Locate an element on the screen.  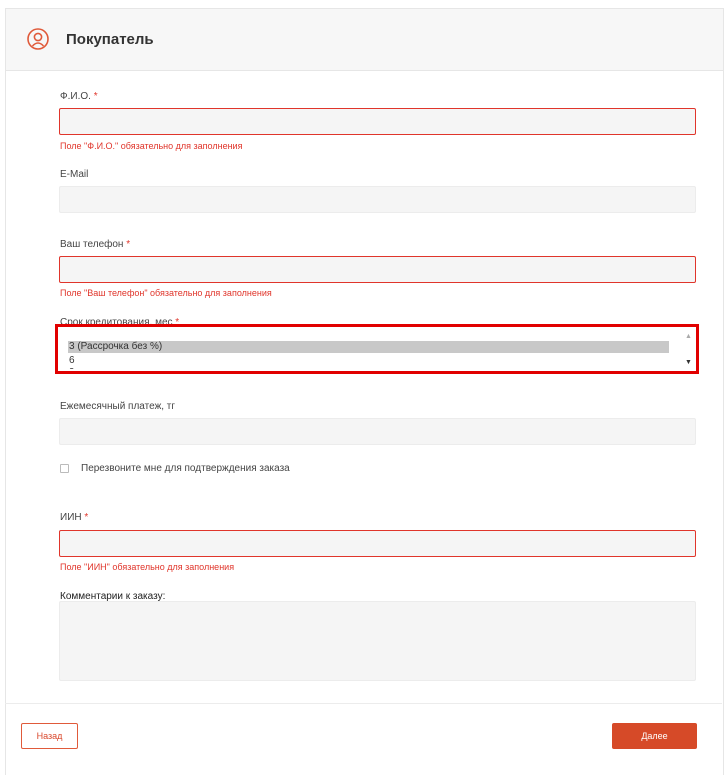
page-title: Покупатель is located at coordinates (110, 39).